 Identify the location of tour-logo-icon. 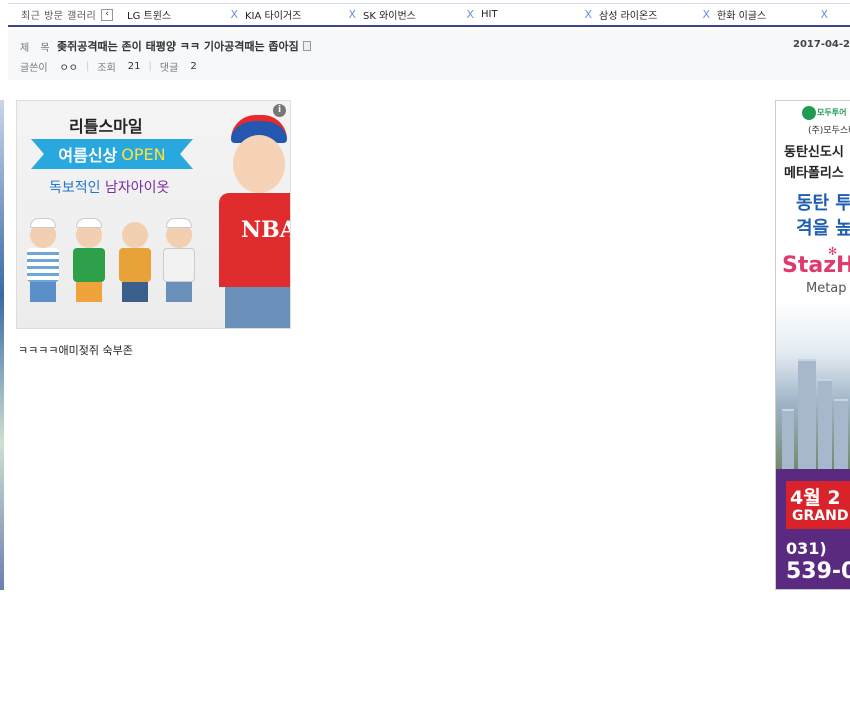
(809, 113).